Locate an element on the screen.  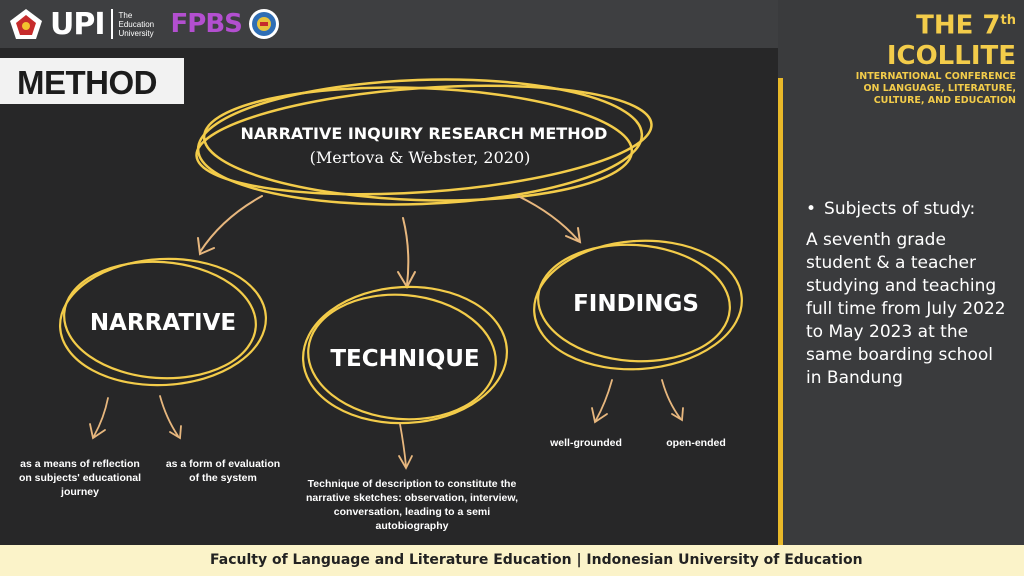
technique-child-line-3: conversation, leading to a semi is located at coordinates (412, 512).